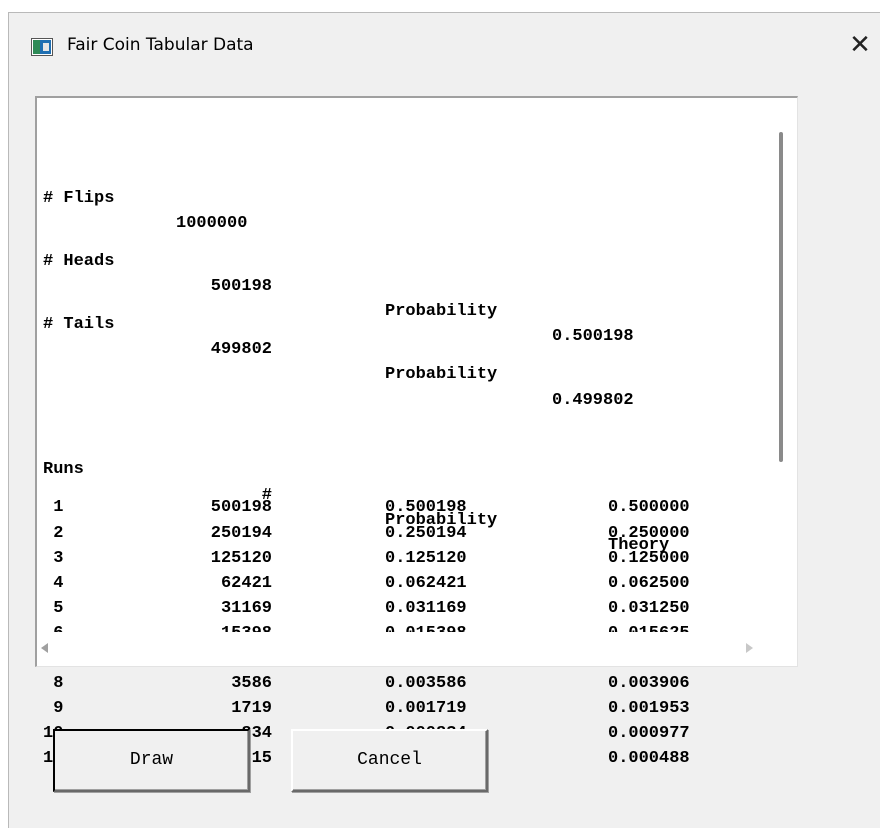 This screenshot has height=828, width=880. I want to click on summary-prob-value: 0.499802, so click(593, 400).